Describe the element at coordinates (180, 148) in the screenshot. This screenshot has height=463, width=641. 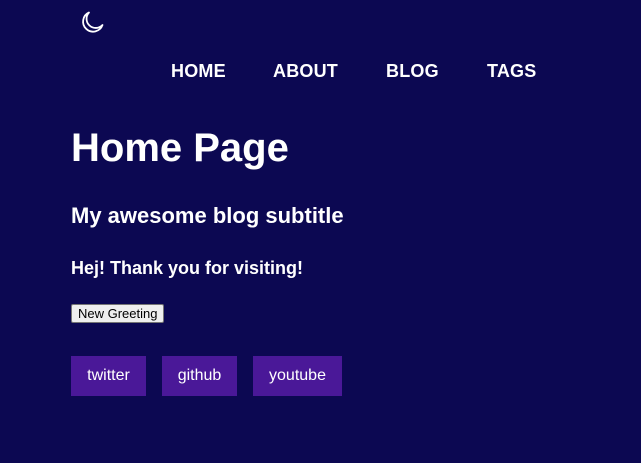
I see `page-title: Home Page` at that location.